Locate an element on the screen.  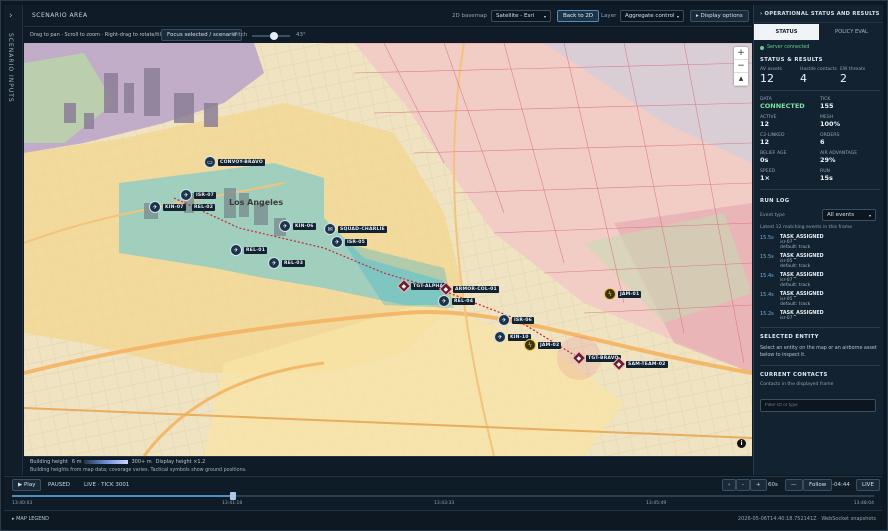
map-unit-isr-05: ✈ ISR-05 is located at coordinates (349, 242).